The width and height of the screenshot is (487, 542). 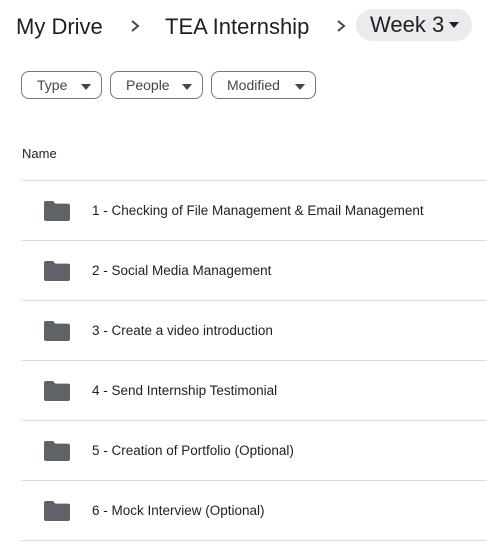 What do you see at coordinates (59, 27) in the screenshot?
I see `breadcrumb-item-my-drive: My Drive` at bounding box center [59, 27].